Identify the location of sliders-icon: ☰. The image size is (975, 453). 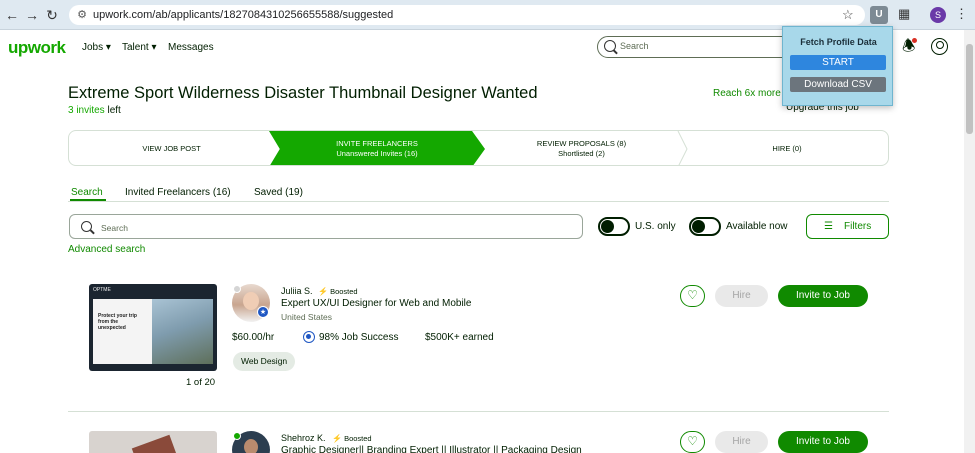
(828, 226).